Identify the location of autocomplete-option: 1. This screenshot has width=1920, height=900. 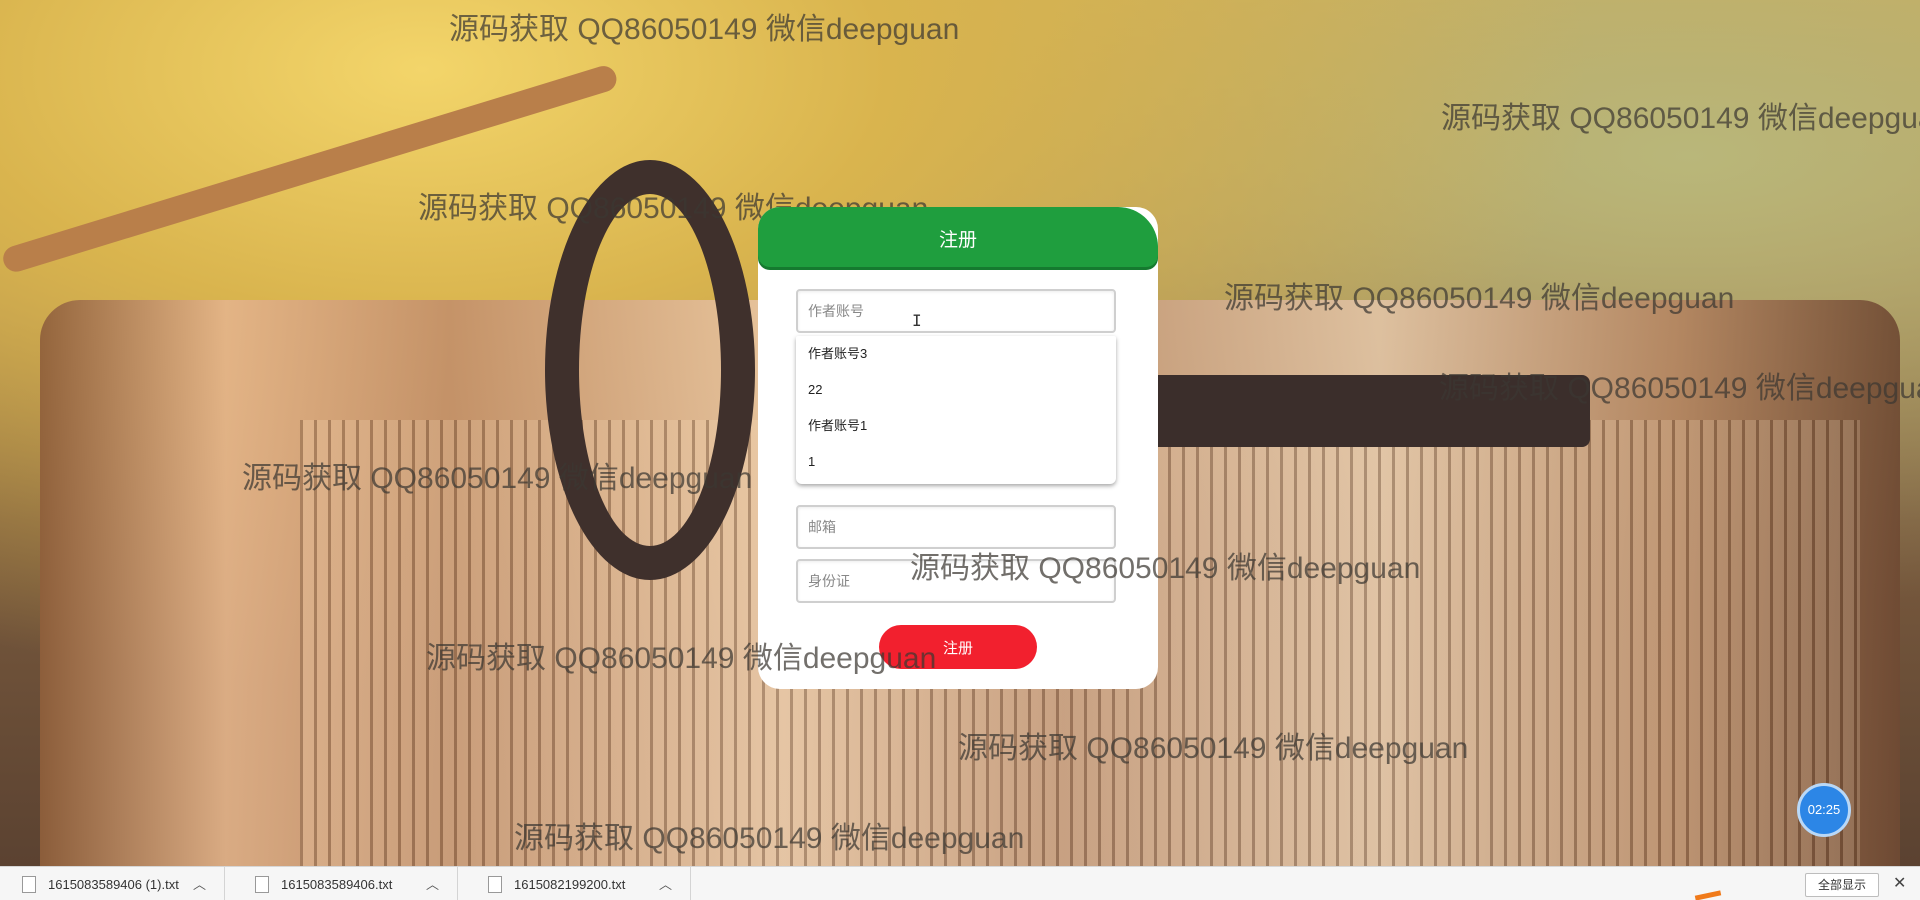
(956, 462).